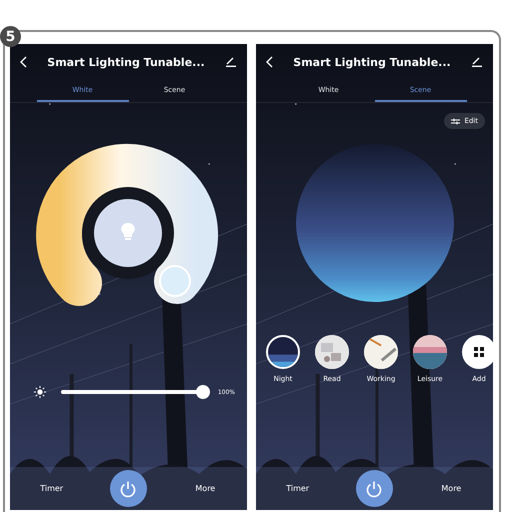  Describe the element at coordinates (51, 488) in the screenshot. I see `timer-label: Timer` at that location.